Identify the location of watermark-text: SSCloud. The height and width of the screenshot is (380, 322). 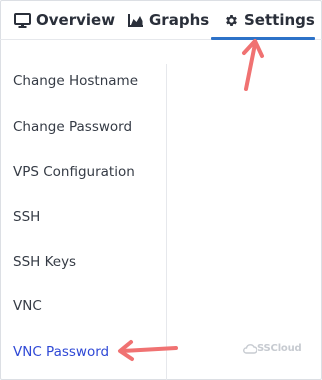
(279, 348).